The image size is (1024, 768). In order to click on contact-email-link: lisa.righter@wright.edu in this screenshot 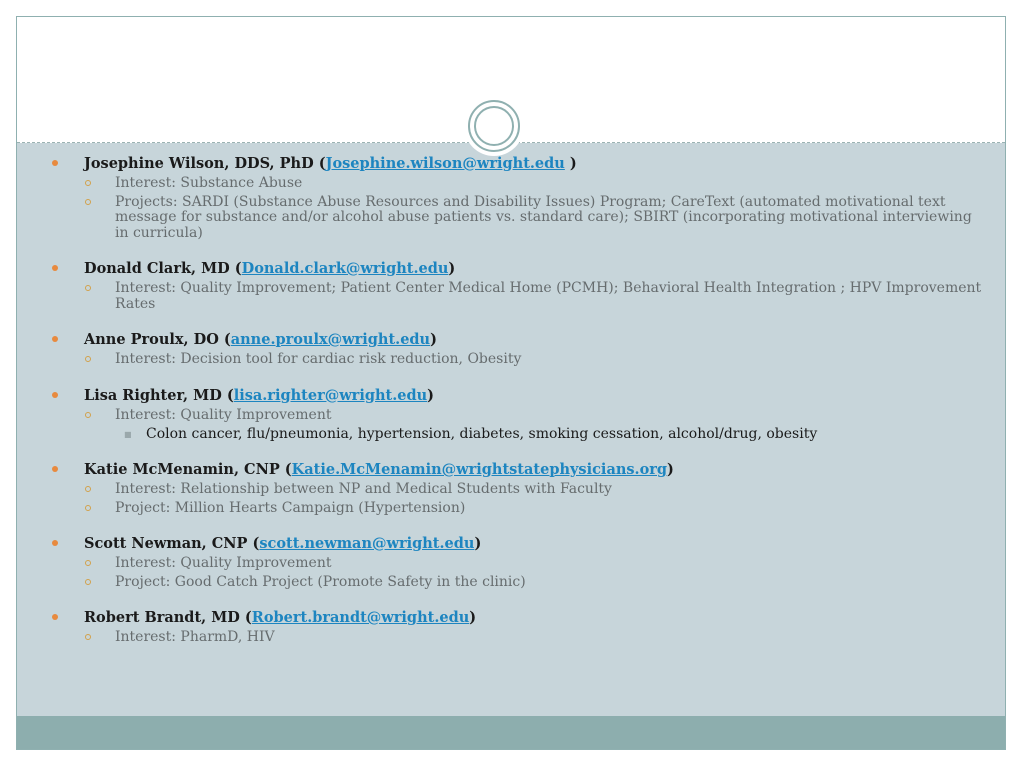, I will do `click(330, 395)`.